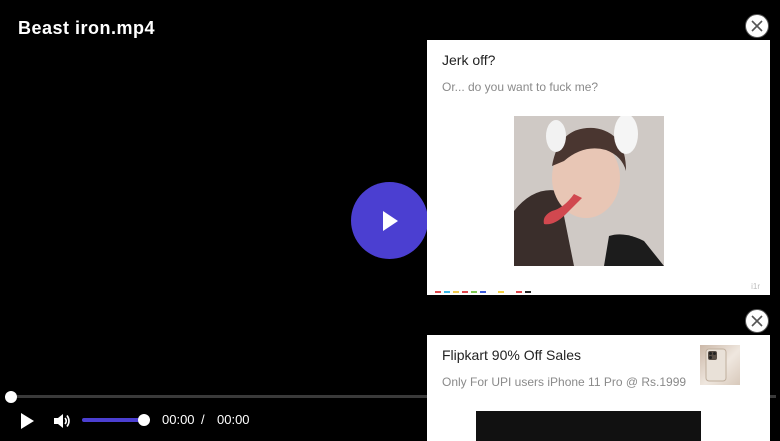 This screenshot has height=441, width=780. I want to click on ad-image, so click(589, 191).